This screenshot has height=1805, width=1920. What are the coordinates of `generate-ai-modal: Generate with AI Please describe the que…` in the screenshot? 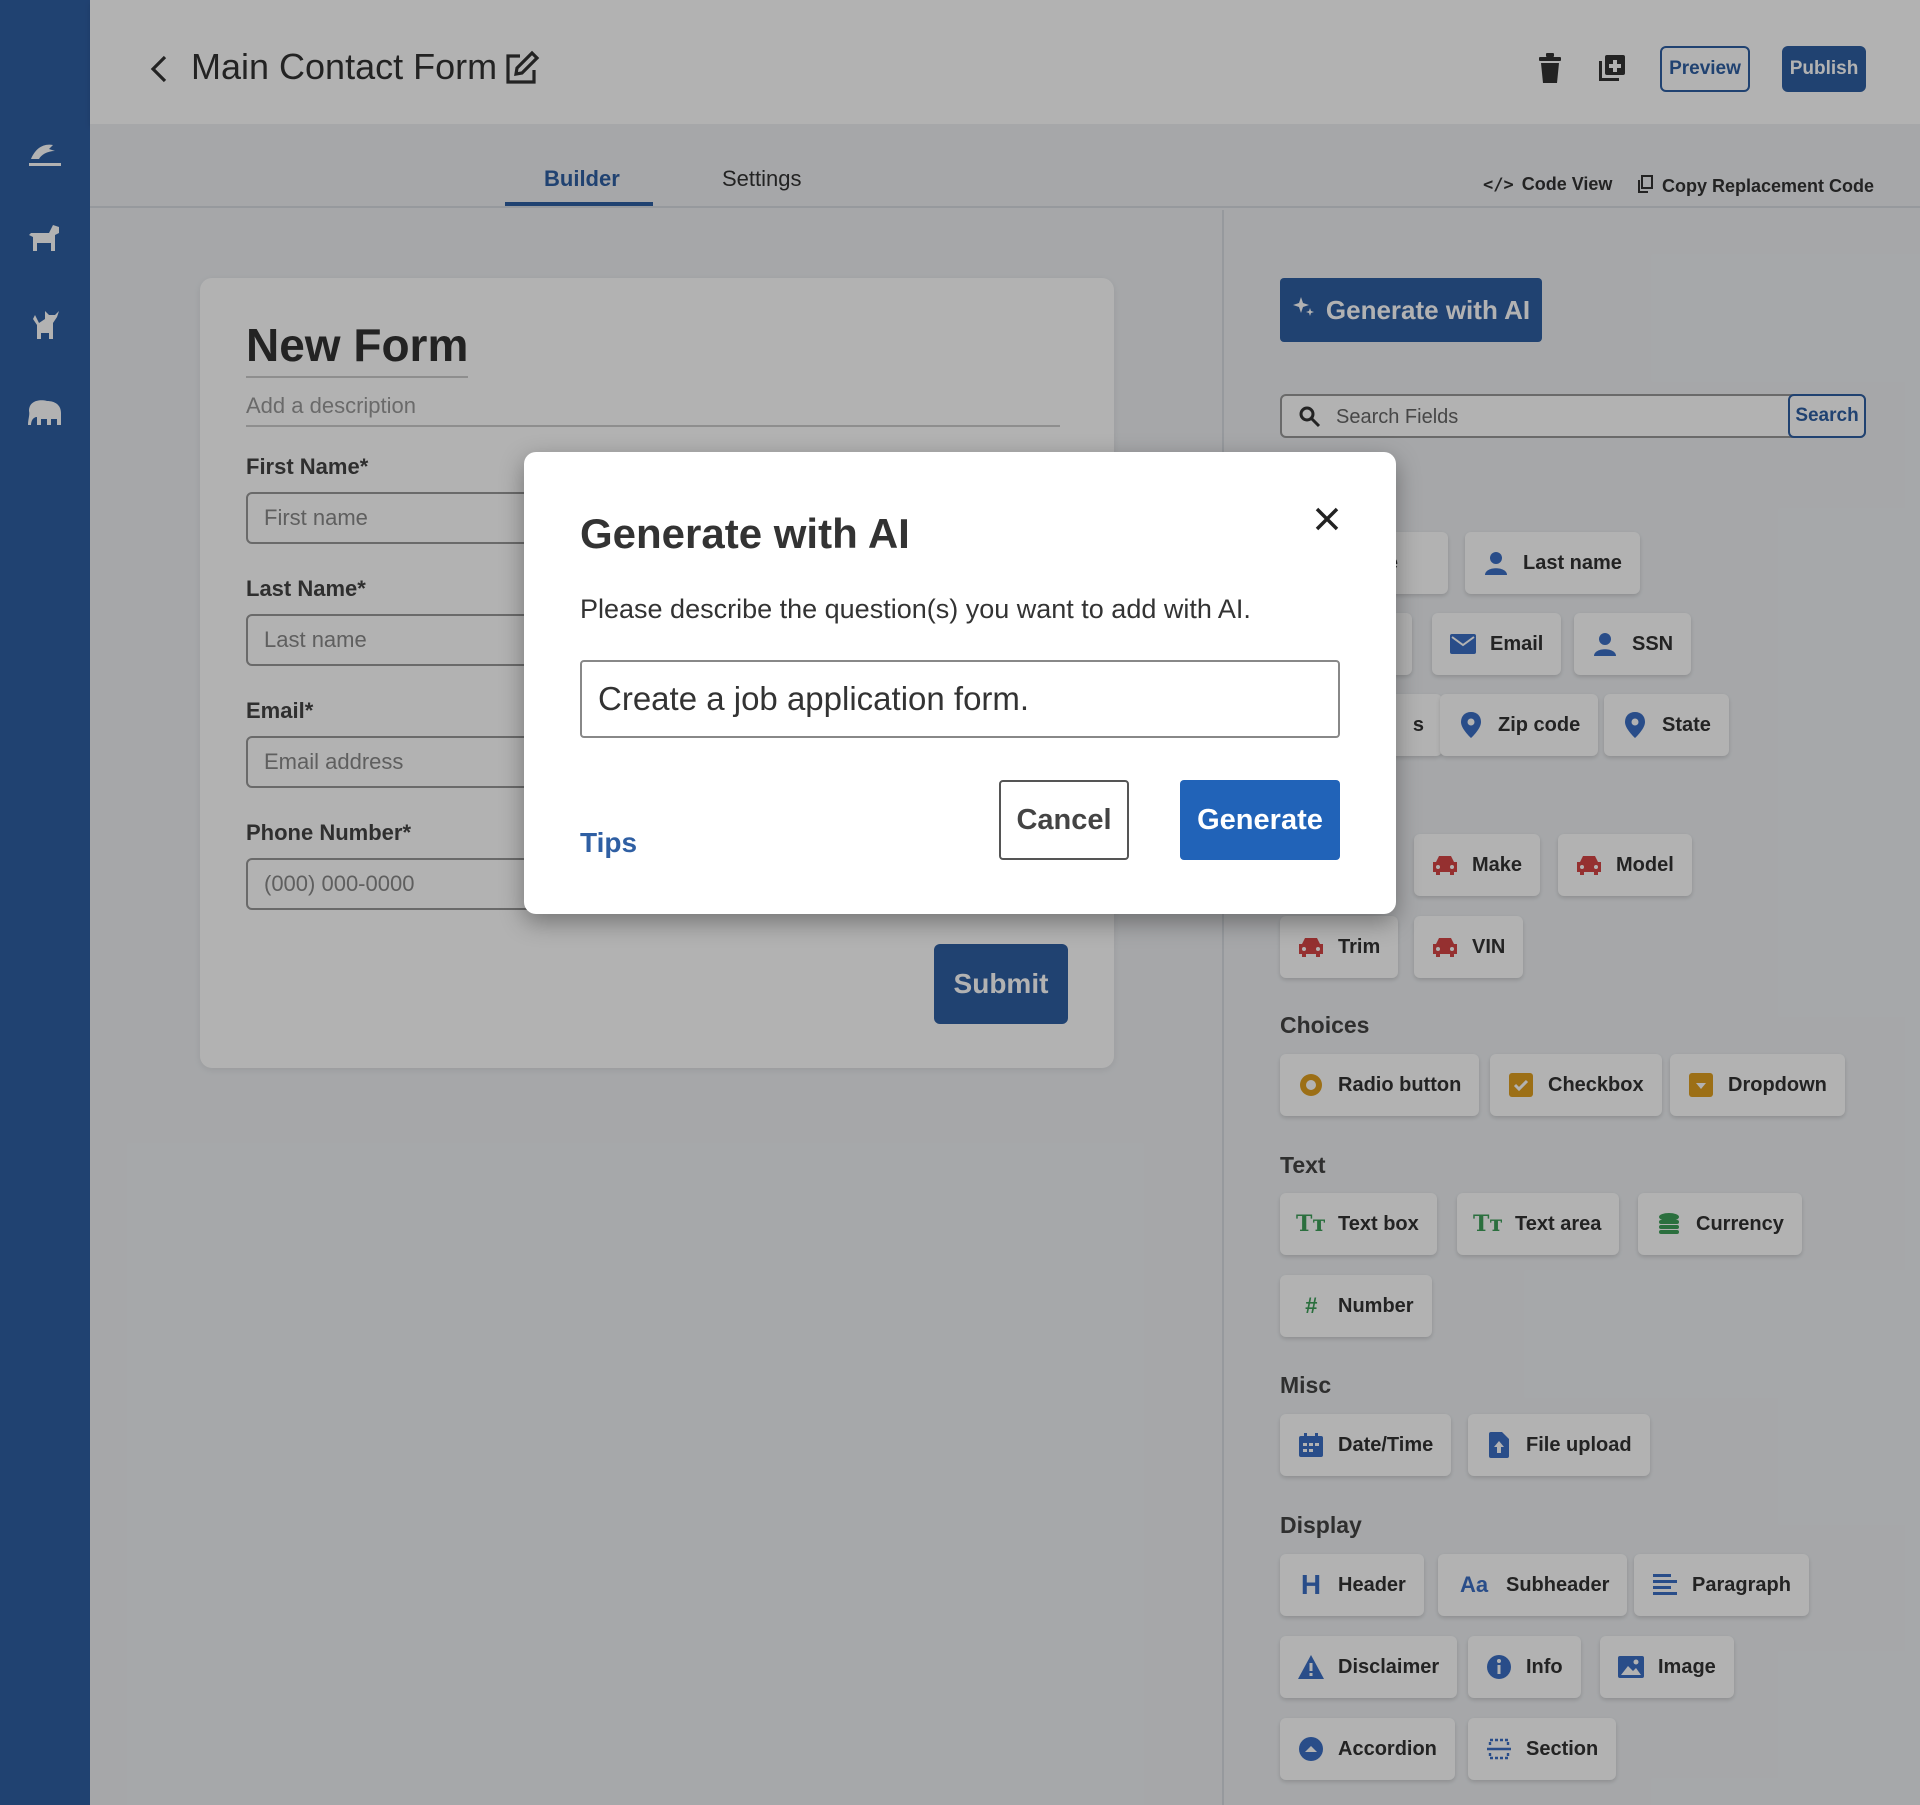 It's located at (960, 683).